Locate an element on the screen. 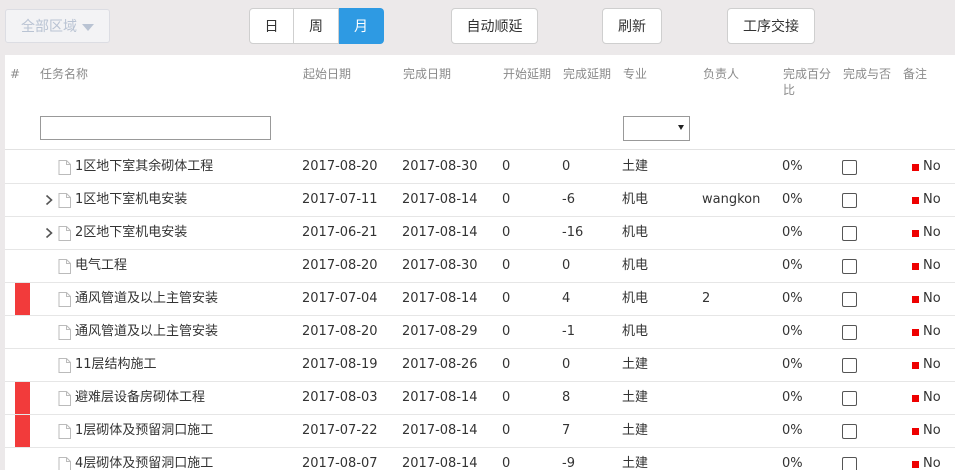  task-name-cell: 4层砌体及预留洞口施工 is located at coordinates (144, 459).